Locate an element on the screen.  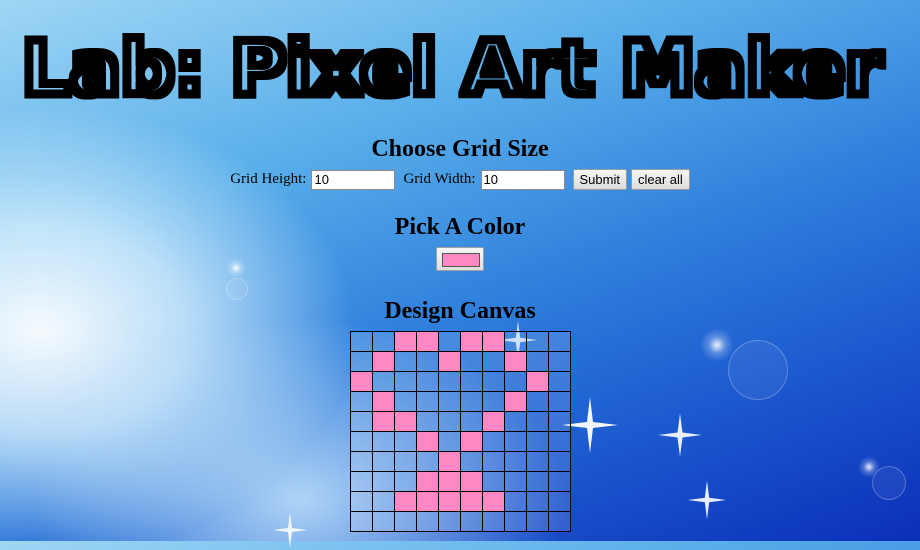
submit-button: Submit is located at coordinates (599, 179).